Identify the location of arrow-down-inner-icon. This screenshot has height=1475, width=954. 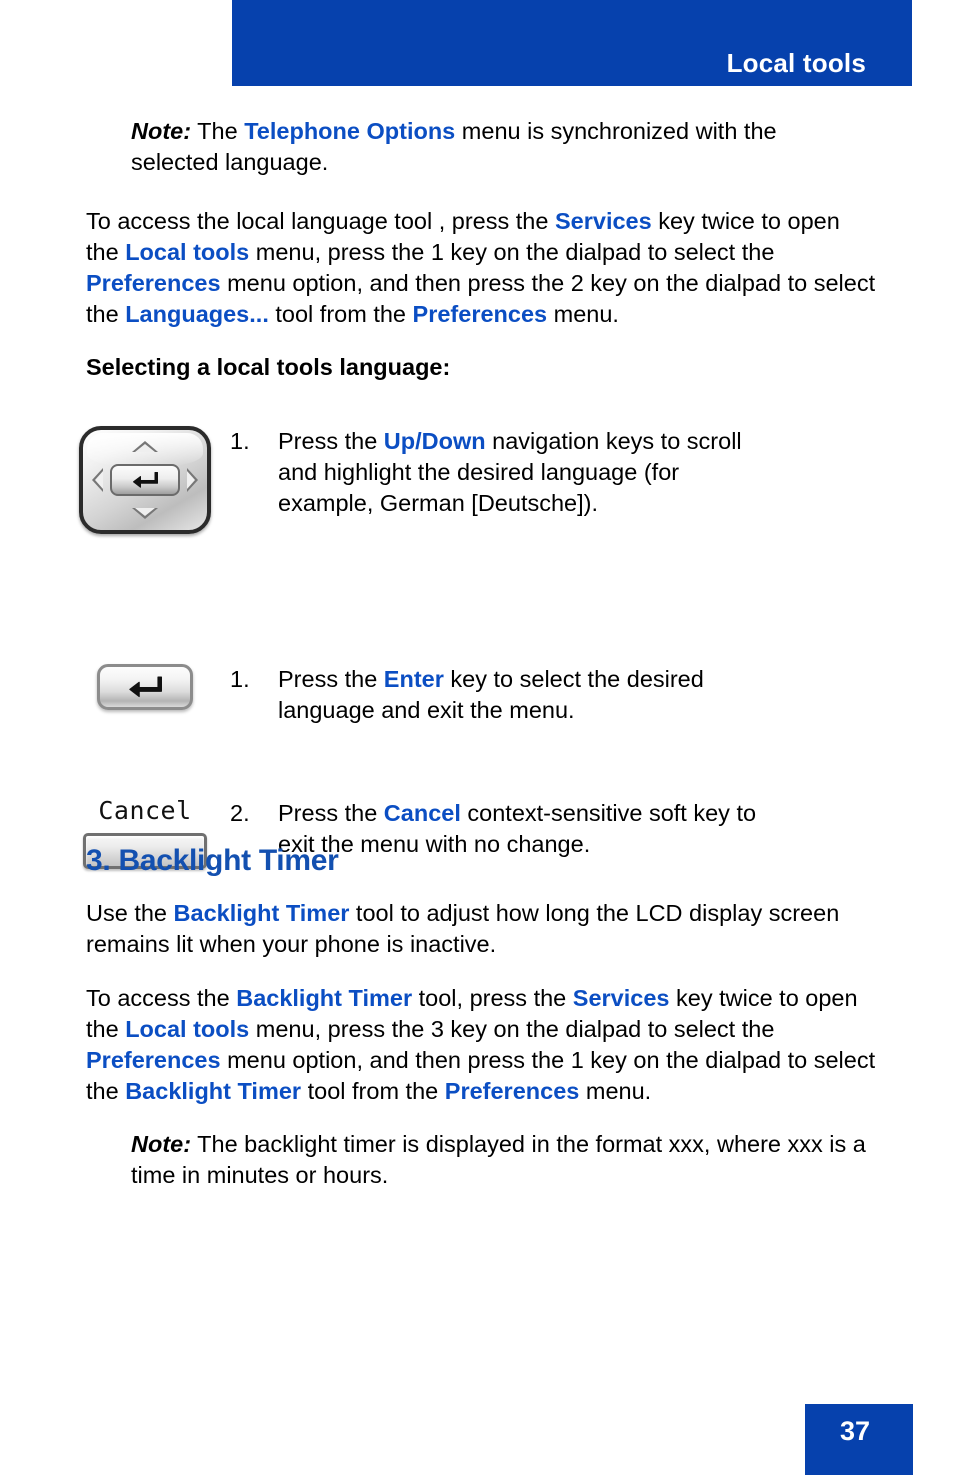
(145, 512).